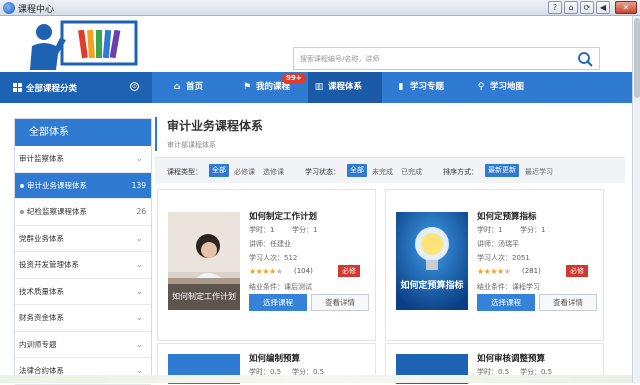  What do you see at coordinates (432, 261) in the screenshot?
I see `course-thumbnail: 如何定预算指标` at bounding box center [432, 261].